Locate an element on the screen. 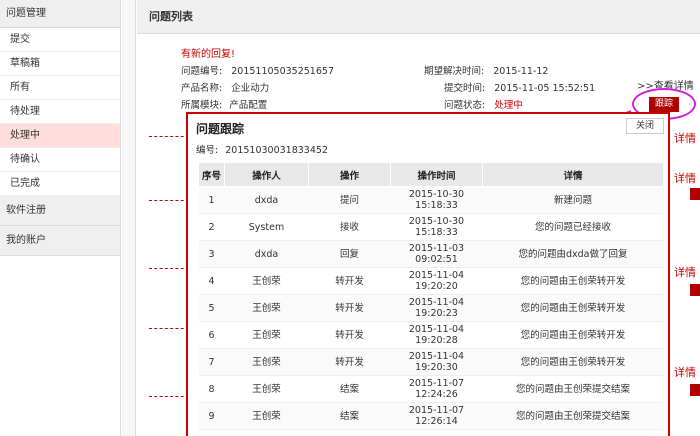 The image size is (700, 436). dialog-issue-id: 编号: 20151030031833452 is located at coordinates (262, 149).